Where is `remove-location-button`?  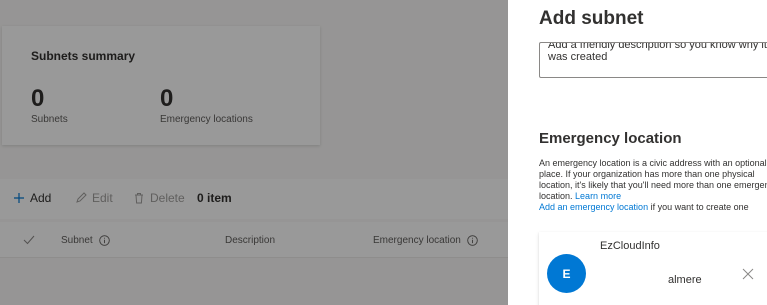
remove-location-button is located at coordinates (748, 274).